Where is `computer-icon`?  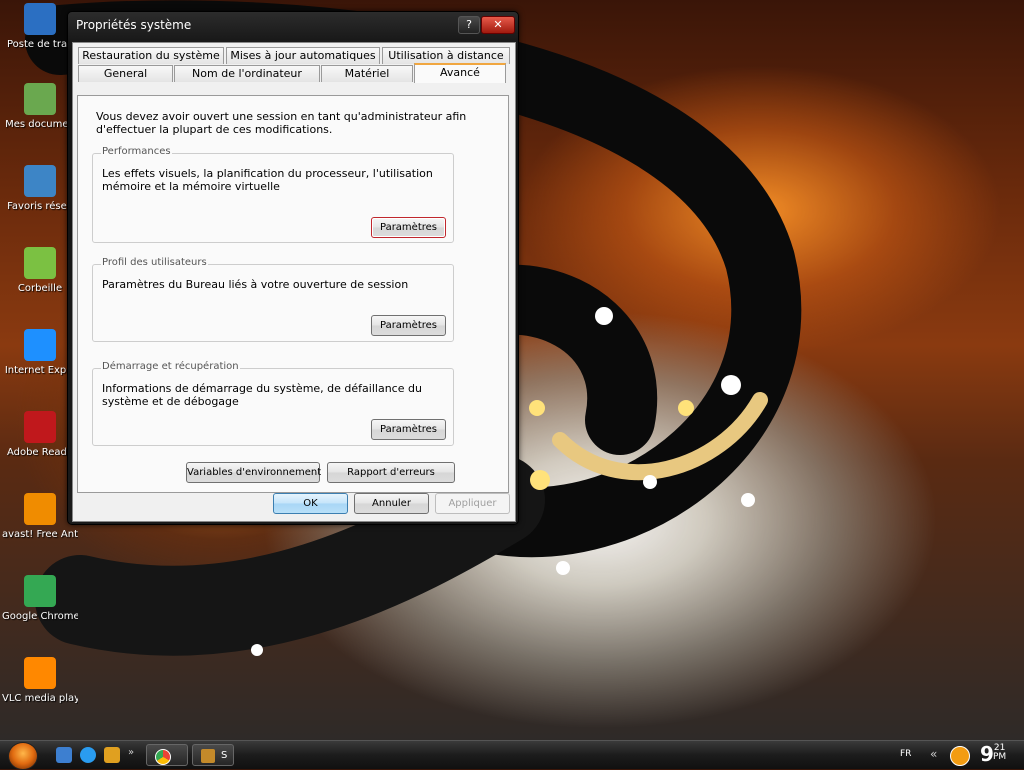 computer-icon is located at coordinates (40, 19).